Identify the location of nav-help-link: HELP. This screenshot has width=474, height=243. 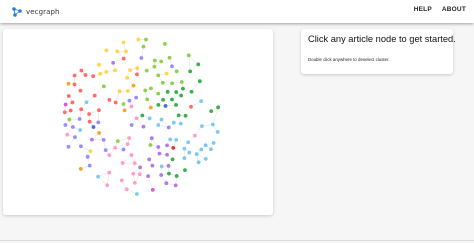
(423, 9).